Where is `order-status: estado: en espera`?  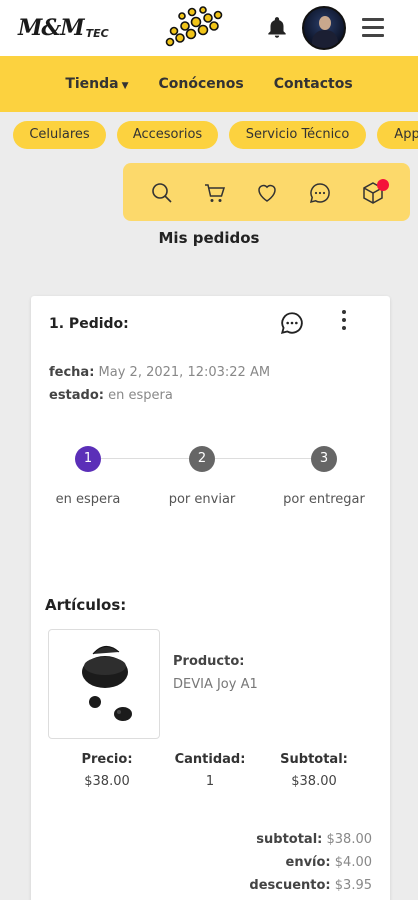
order-status: estado: en espera is located at coordinates (111, 395).